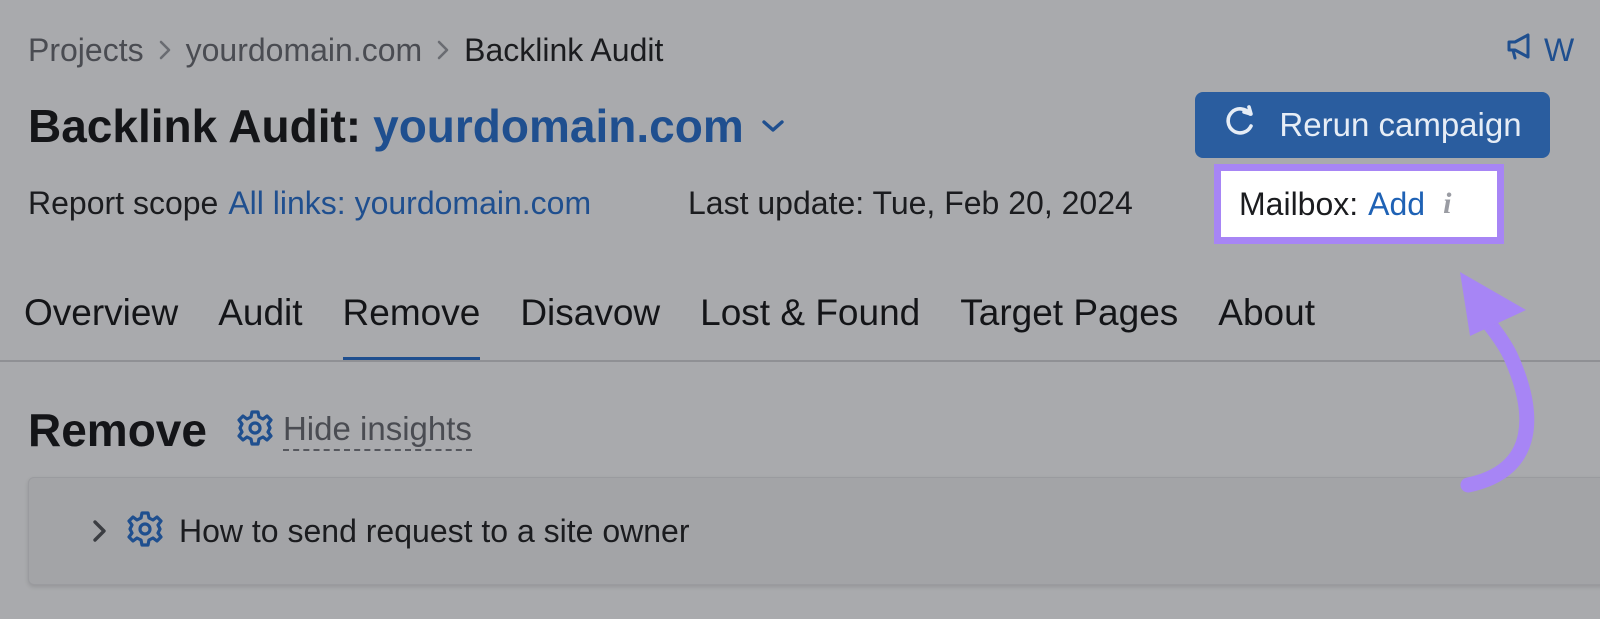  I want to click on section-header: Remove Hide insights, so click(250, 430).